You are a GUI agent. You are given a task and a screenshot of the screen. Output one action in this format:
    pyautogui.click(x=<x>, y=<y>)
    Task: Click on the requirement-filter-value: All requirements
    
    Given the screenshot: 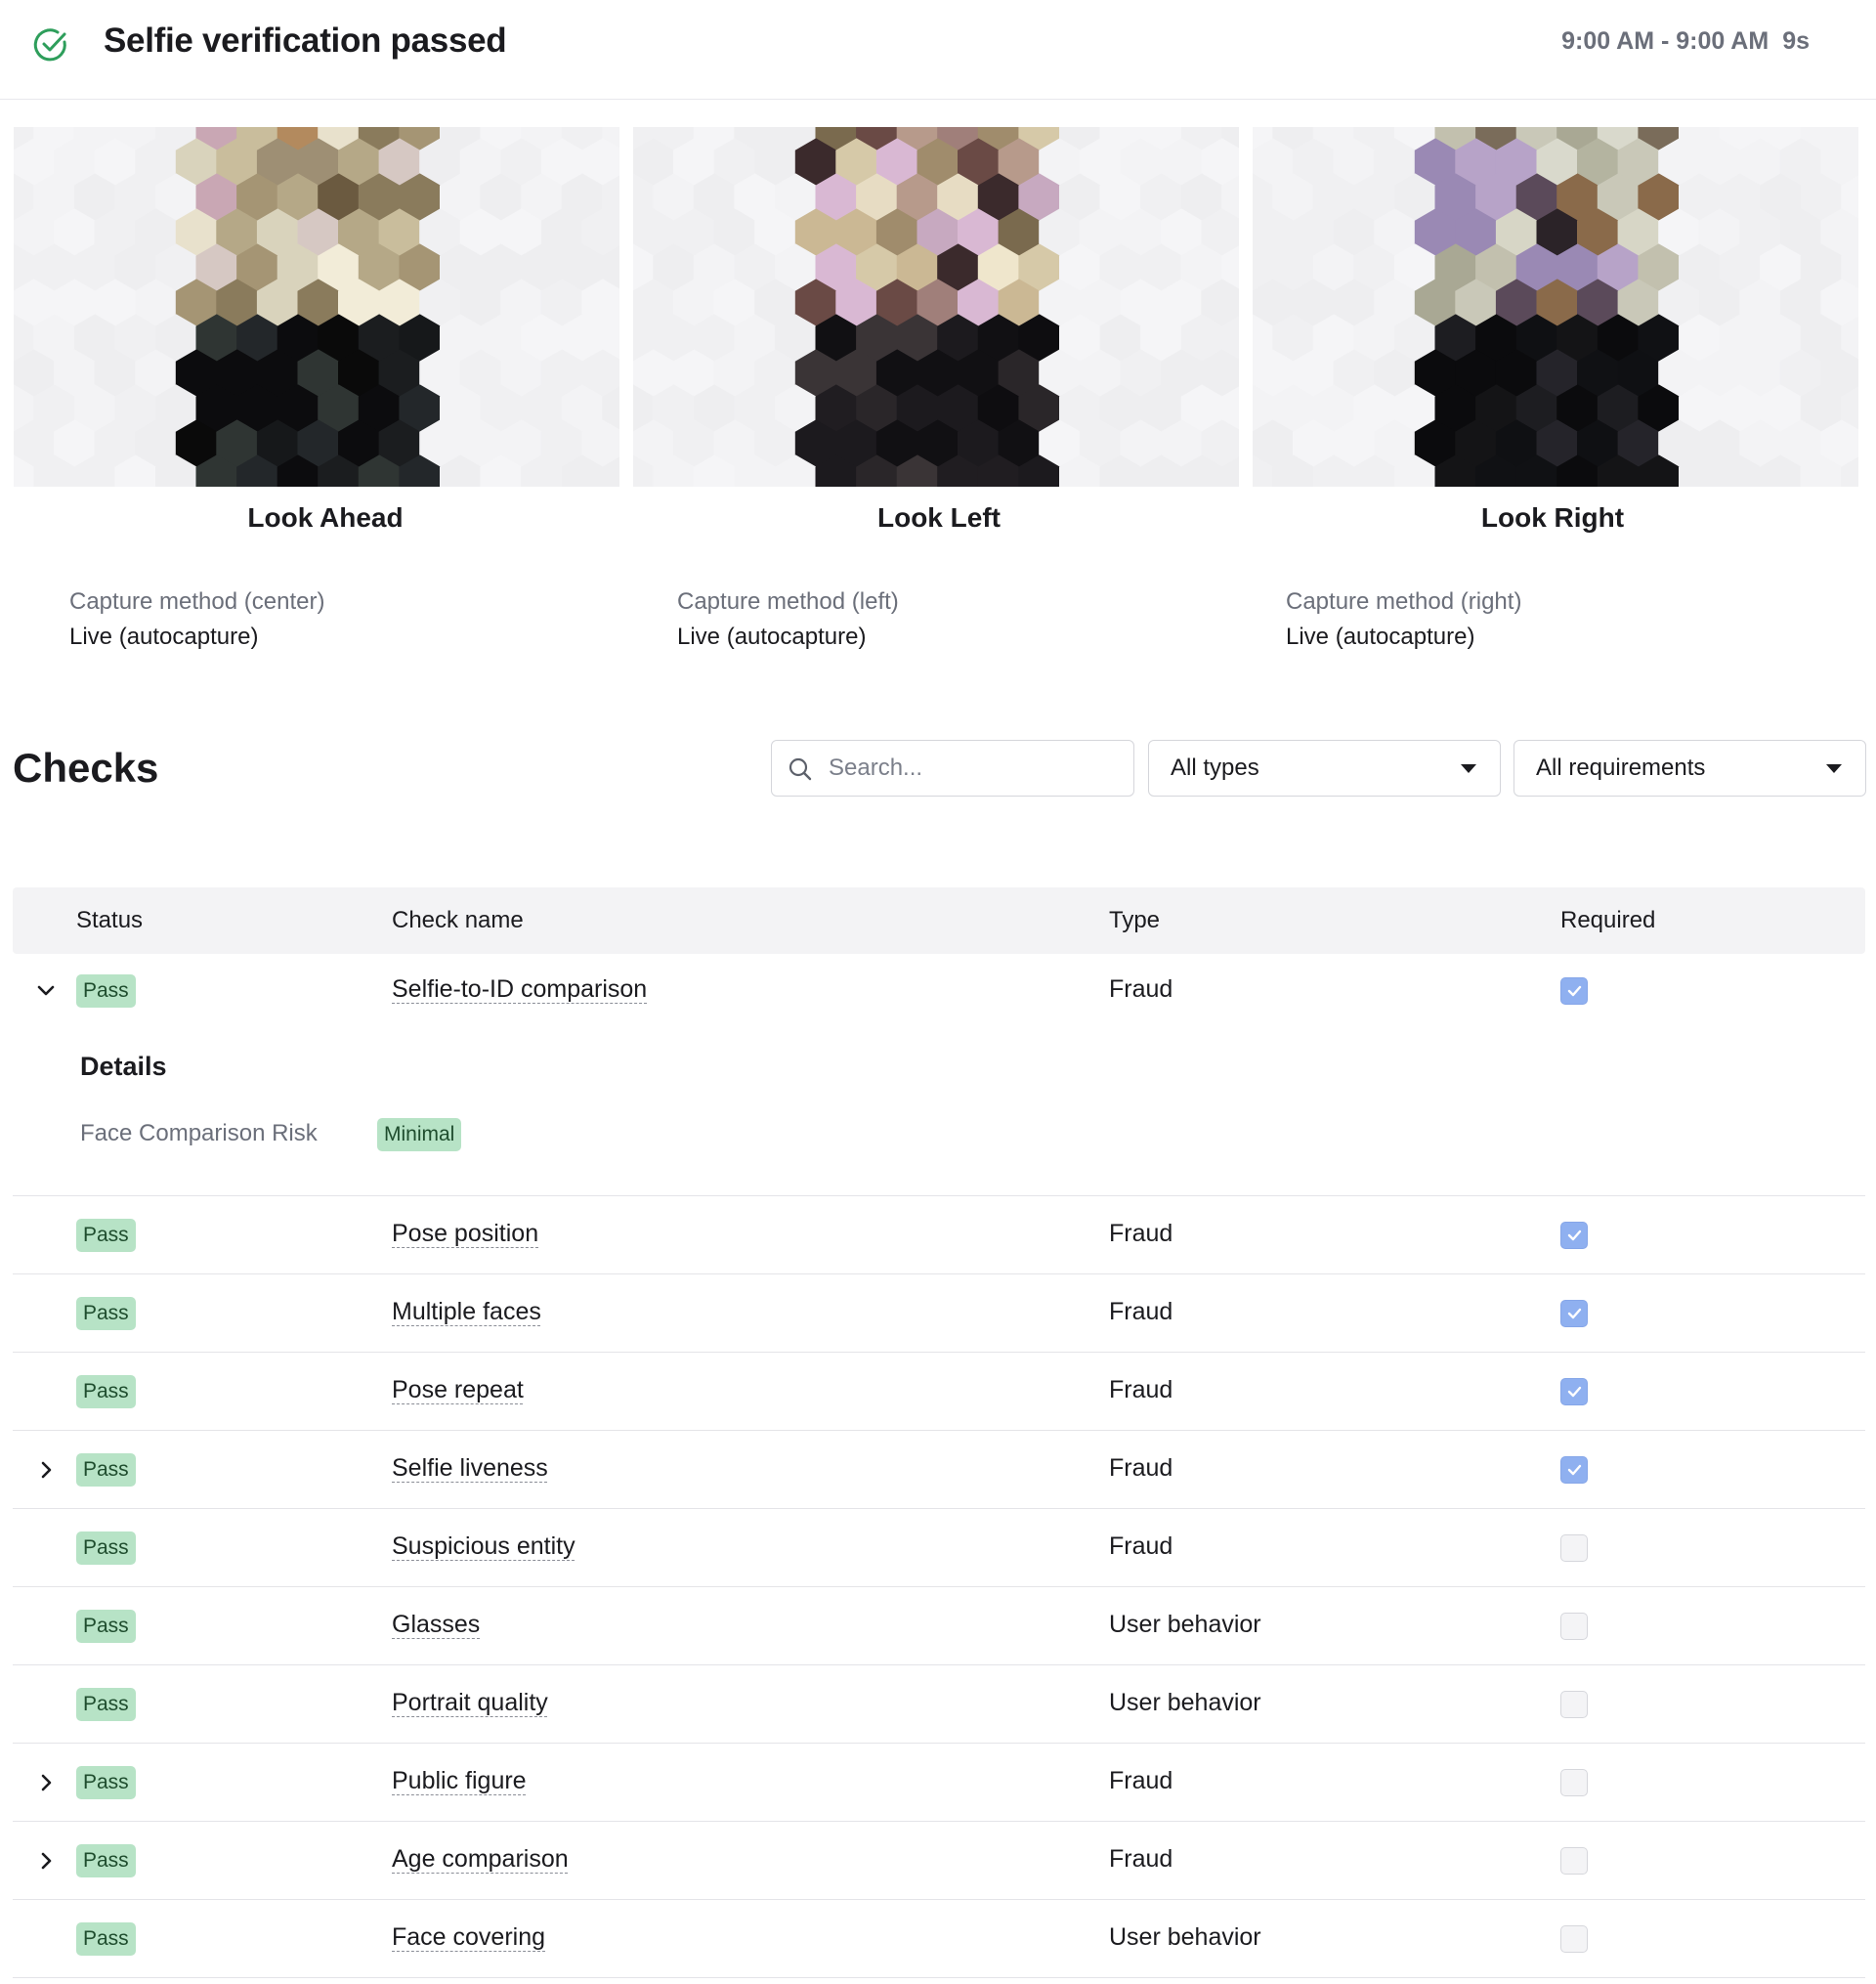 What is the action you would take?
    pyautogui.click(x=1621, y=768)
    